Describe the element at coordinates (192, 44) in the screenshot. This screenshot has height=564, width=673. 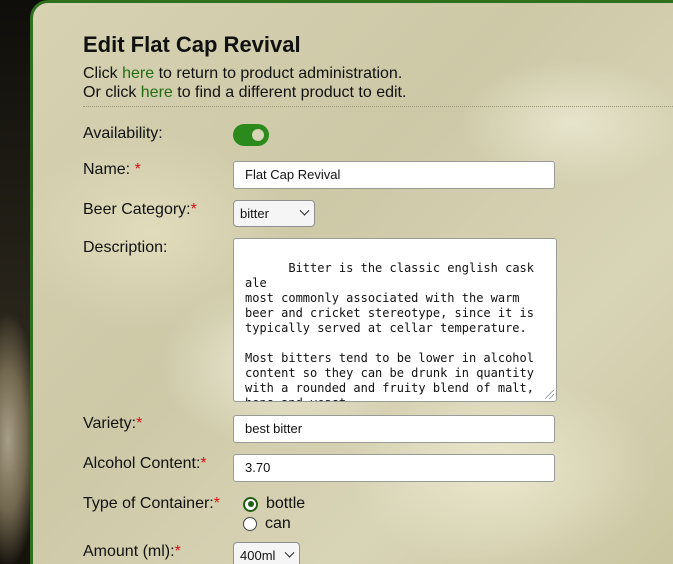
I see `page-title: Edit Flat Cap Revival` at that location.